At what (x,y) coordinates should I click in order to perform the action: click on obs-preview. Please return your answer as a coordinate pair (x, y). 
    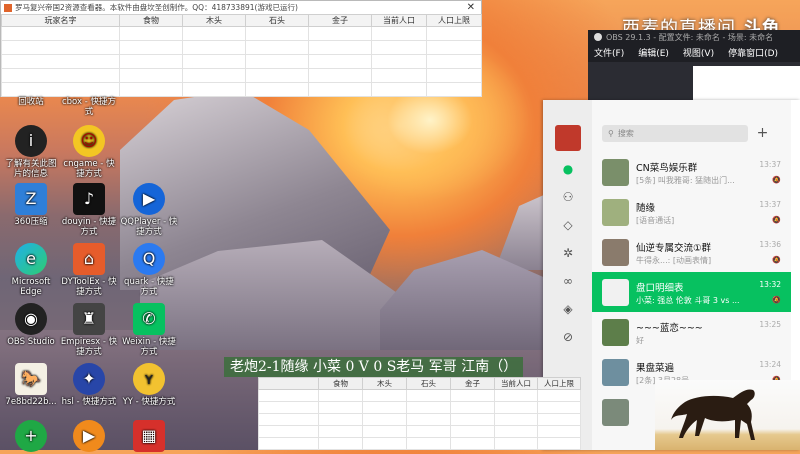
    Looking at the image, I should click on (694, 82).